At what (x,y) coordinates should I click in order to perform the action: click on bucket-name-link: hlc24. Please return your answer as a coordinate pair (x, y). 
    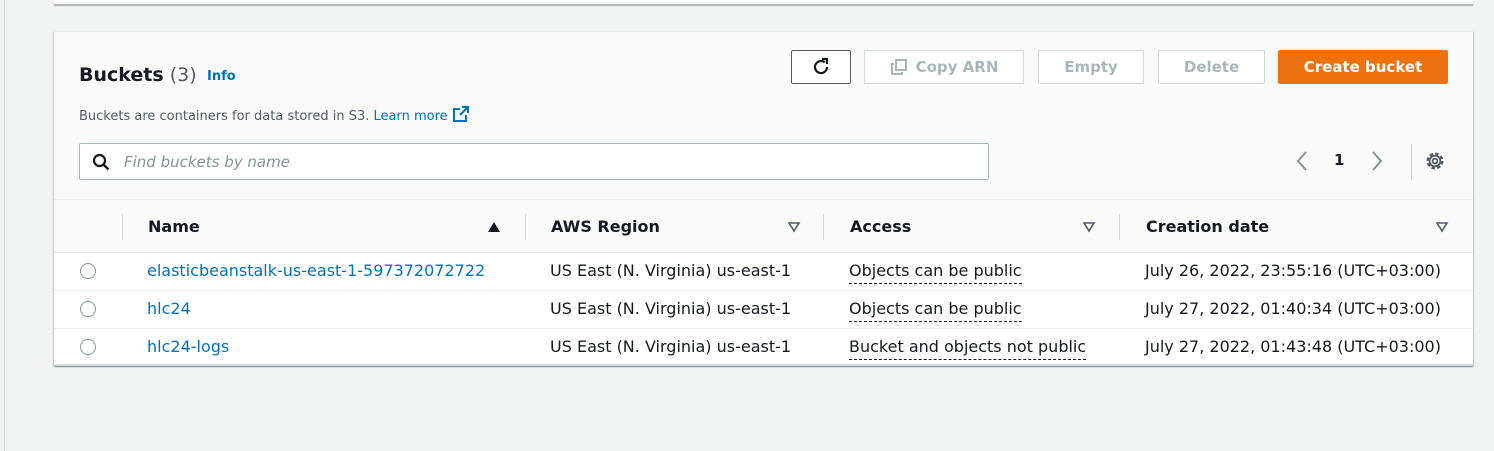
    Looking at the image, I should click on (169, 308).